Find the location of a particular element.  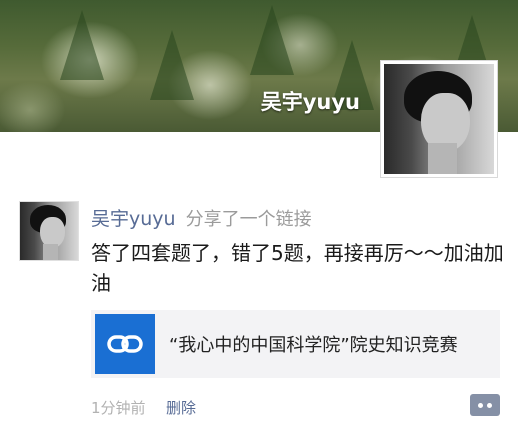

profile-avatar is located at coordinates (439, 119).